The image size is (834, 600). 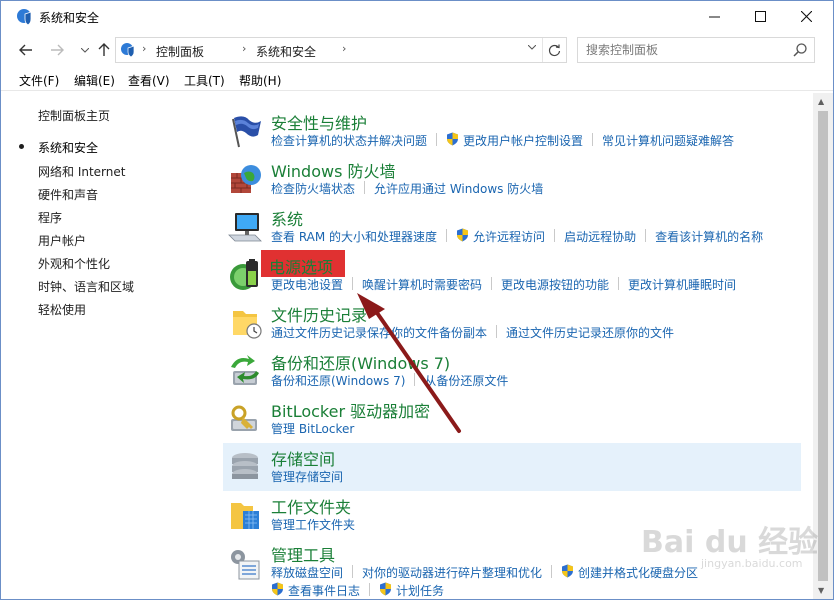 I want to click on task-link: 检查防火墙状态, so click(x=313, y=188).